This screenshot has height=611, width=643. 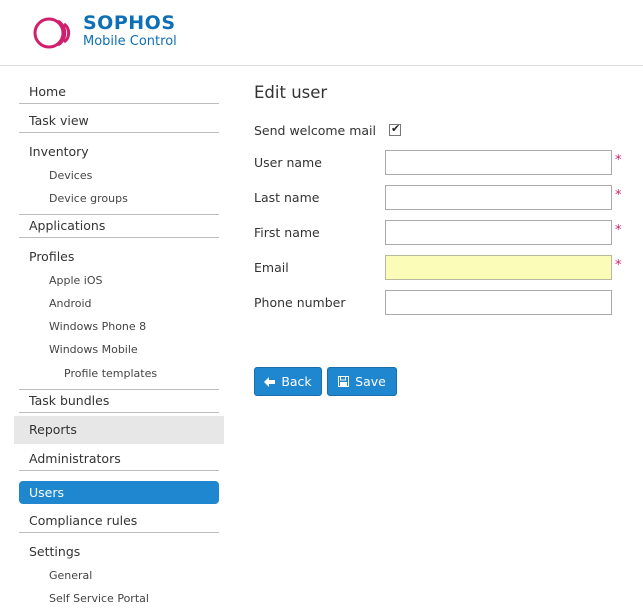 I want to click on sidebar-item-compliance-rules: Compliance rules, so click(x=119, y=521).